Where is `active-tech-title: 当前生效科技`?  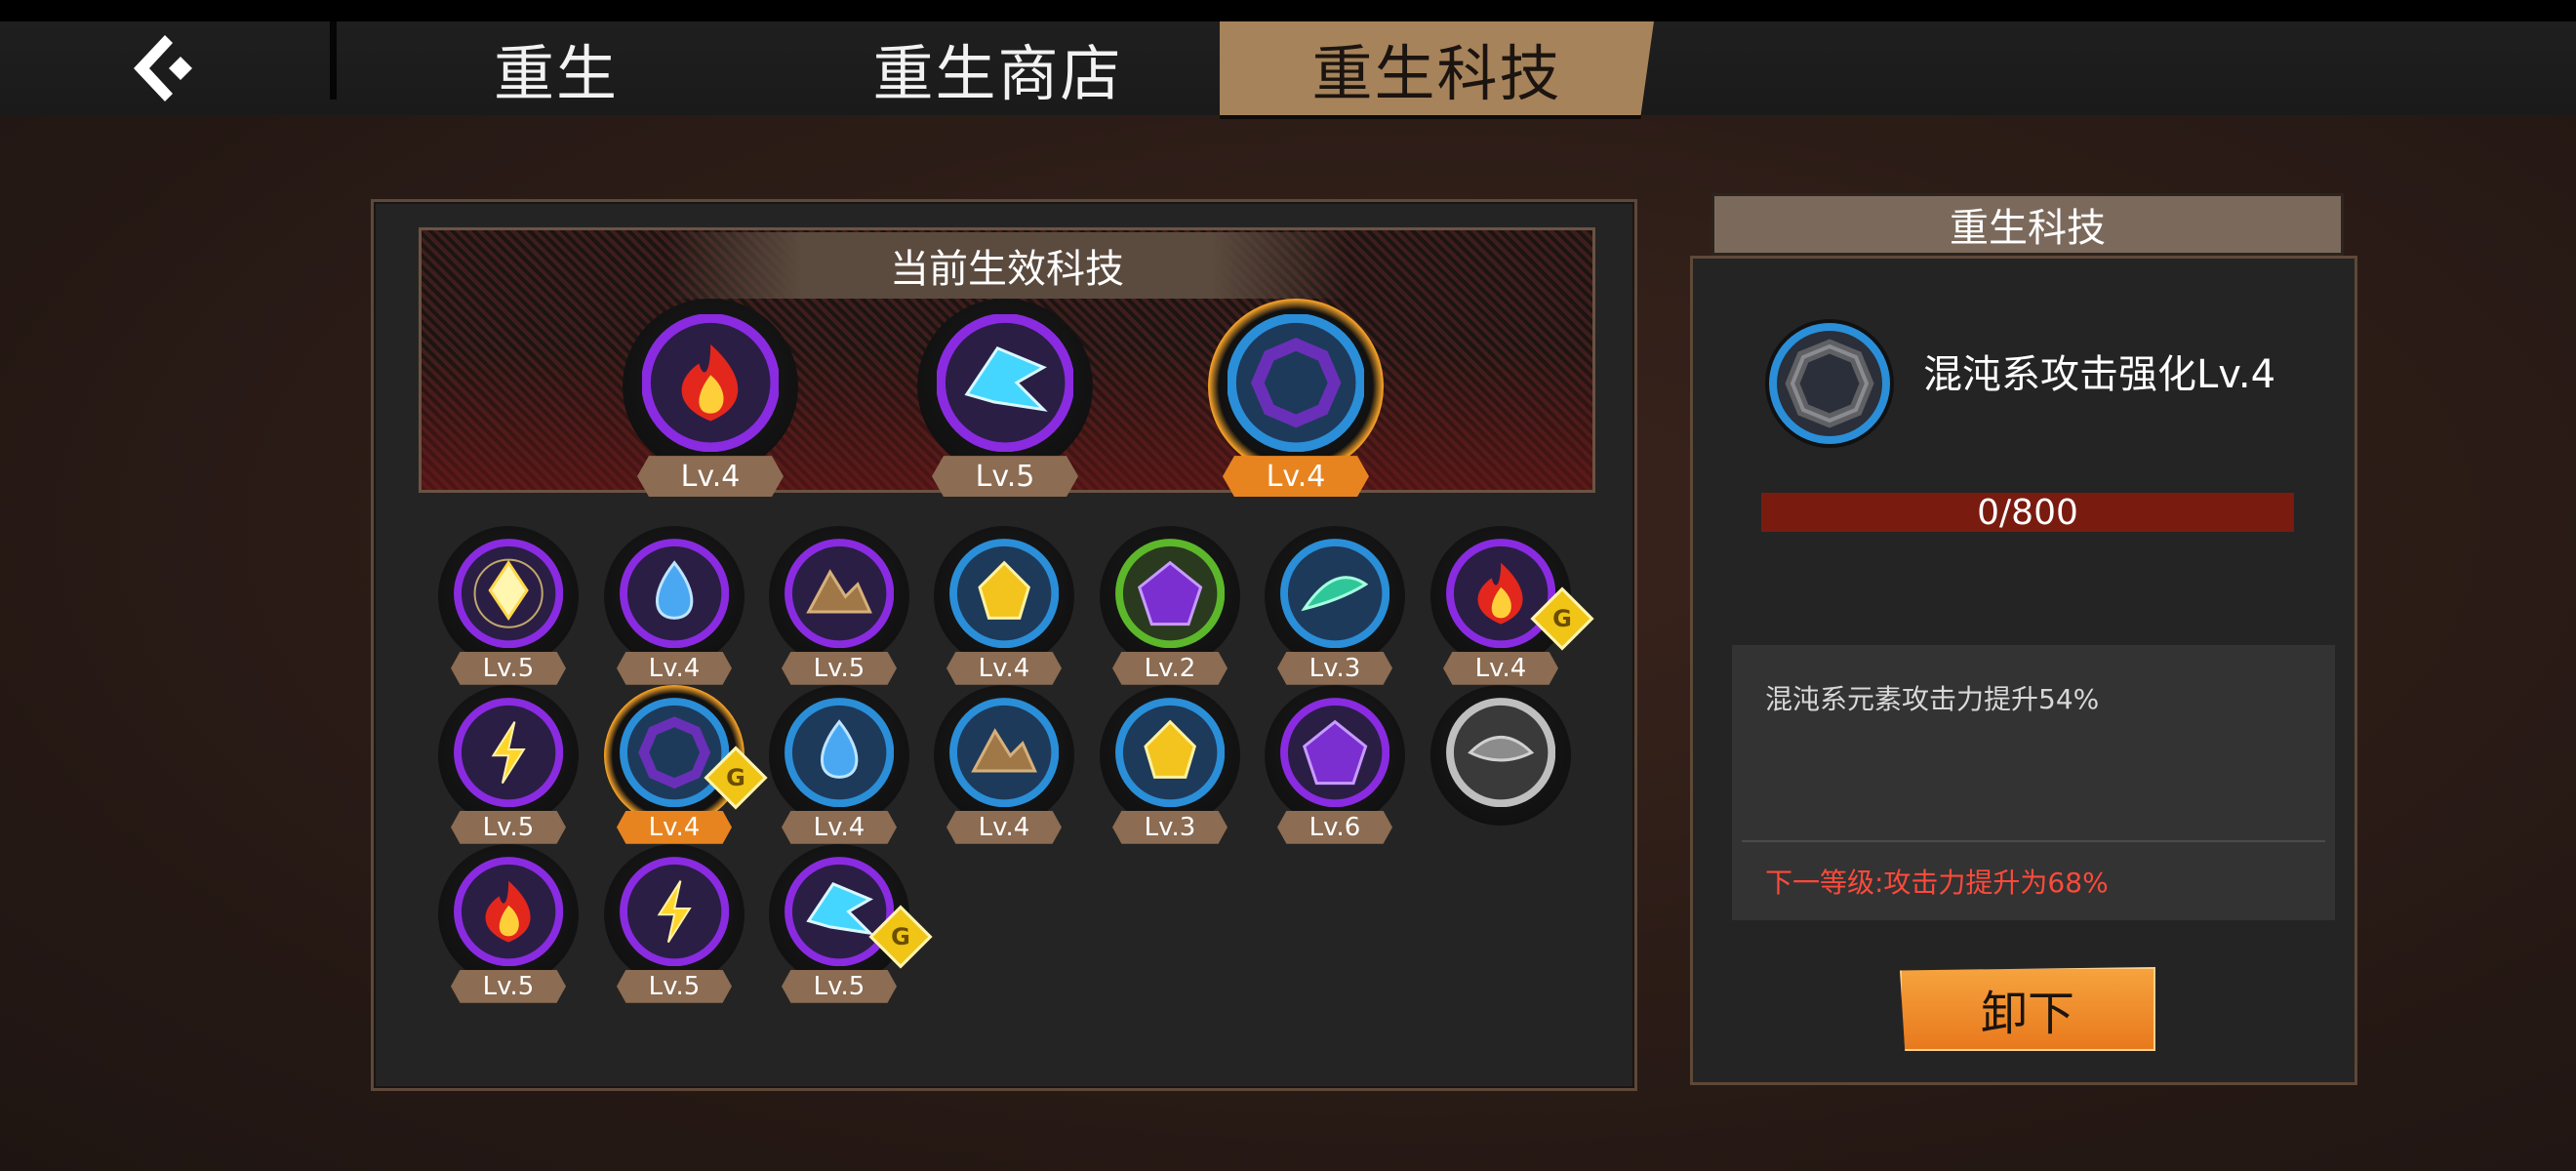 active-tech-title: 当前生效科技 is located at coordinates (1007, 269).